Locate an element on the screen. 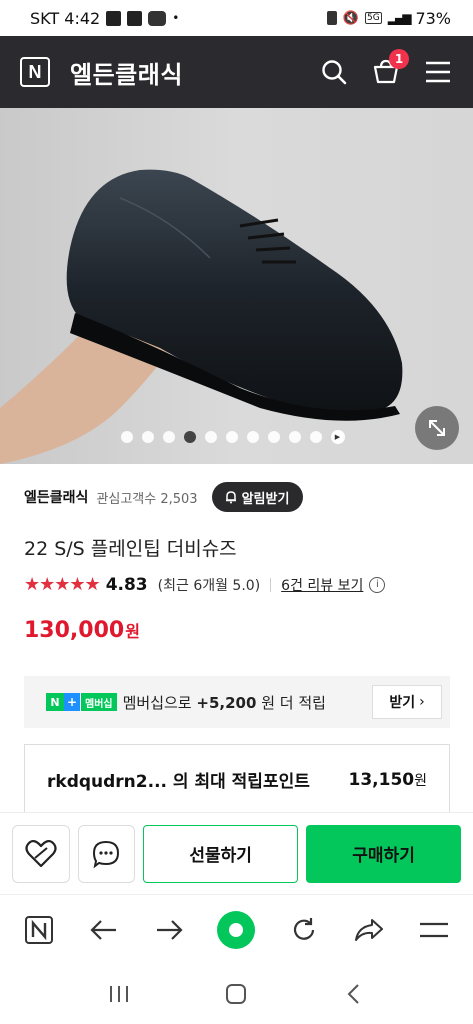 This screenshot has height=1024, width=473. lock-icon is located at coordinates (331, 18).